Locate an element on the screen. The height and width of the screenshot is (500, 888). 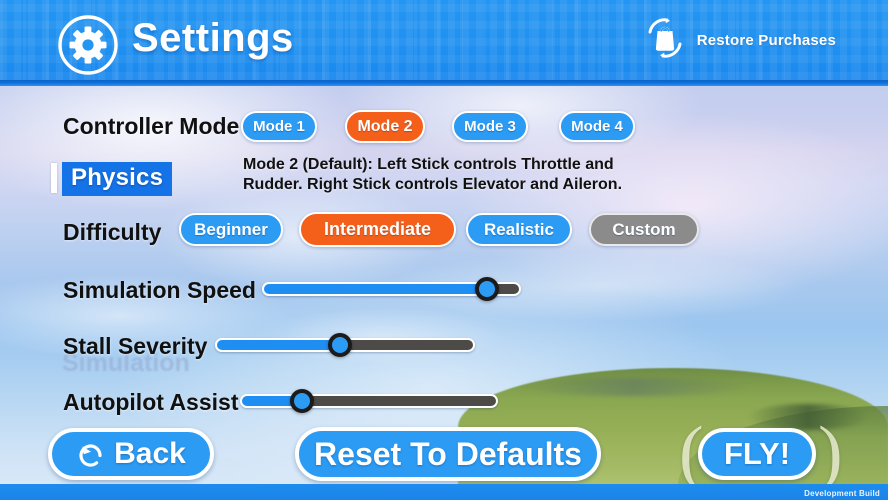
controller-mode-option-2: Mode 2 is located at coordinates (385, 126).